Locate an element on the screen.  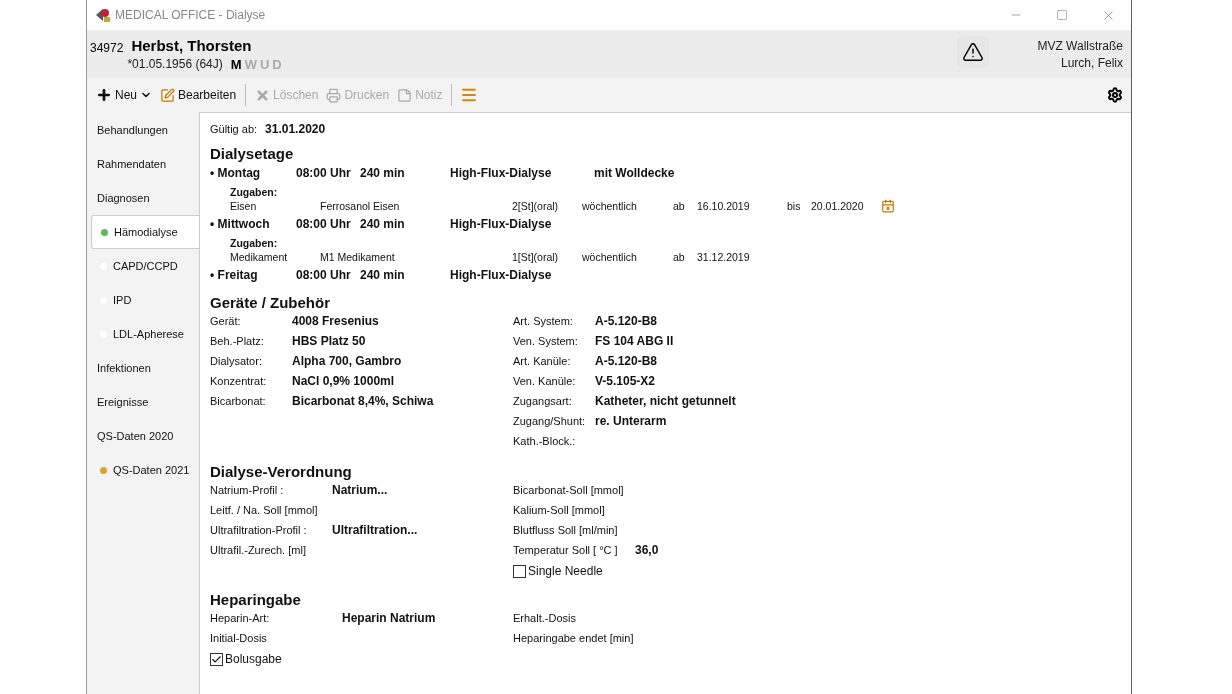
field-label: Natrium-Profil : is located at coordinates (247, 490).